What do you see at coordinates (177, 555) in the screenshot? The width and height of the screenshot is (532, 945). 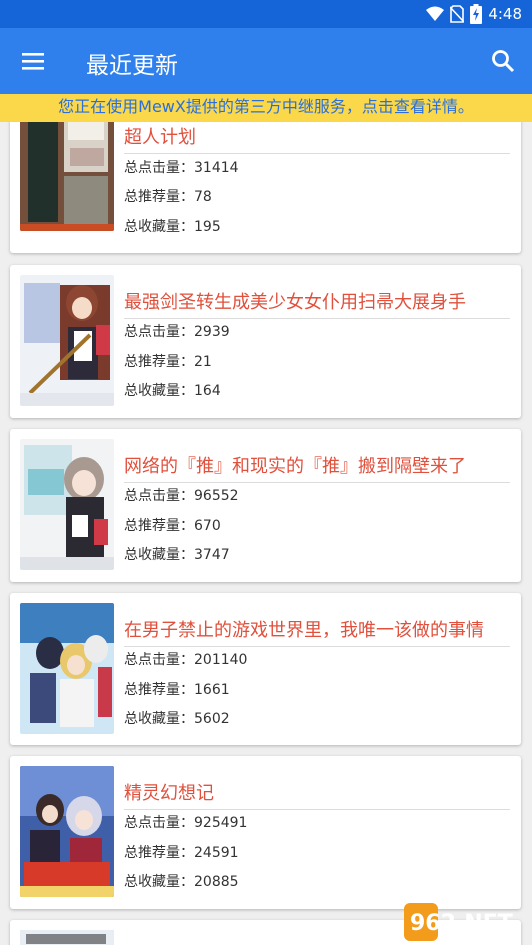 I see `favorite-count: 总收藏量：3747` at bounding box center [177, 555].